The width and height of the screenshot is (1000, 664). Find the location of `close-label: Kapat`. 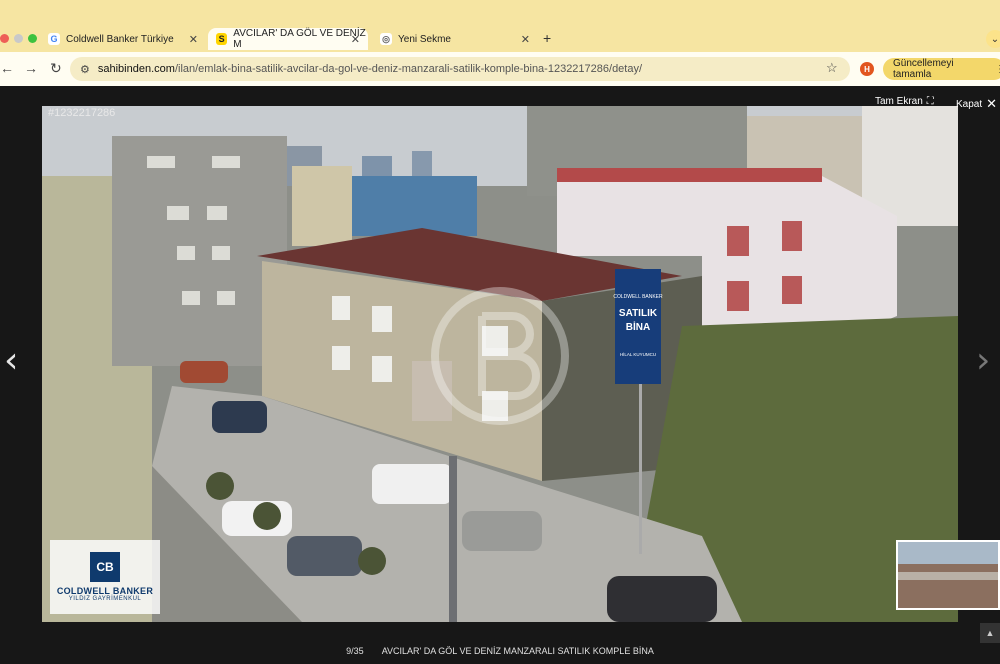

close-label: Kapat is located at coordinates (969, 104).